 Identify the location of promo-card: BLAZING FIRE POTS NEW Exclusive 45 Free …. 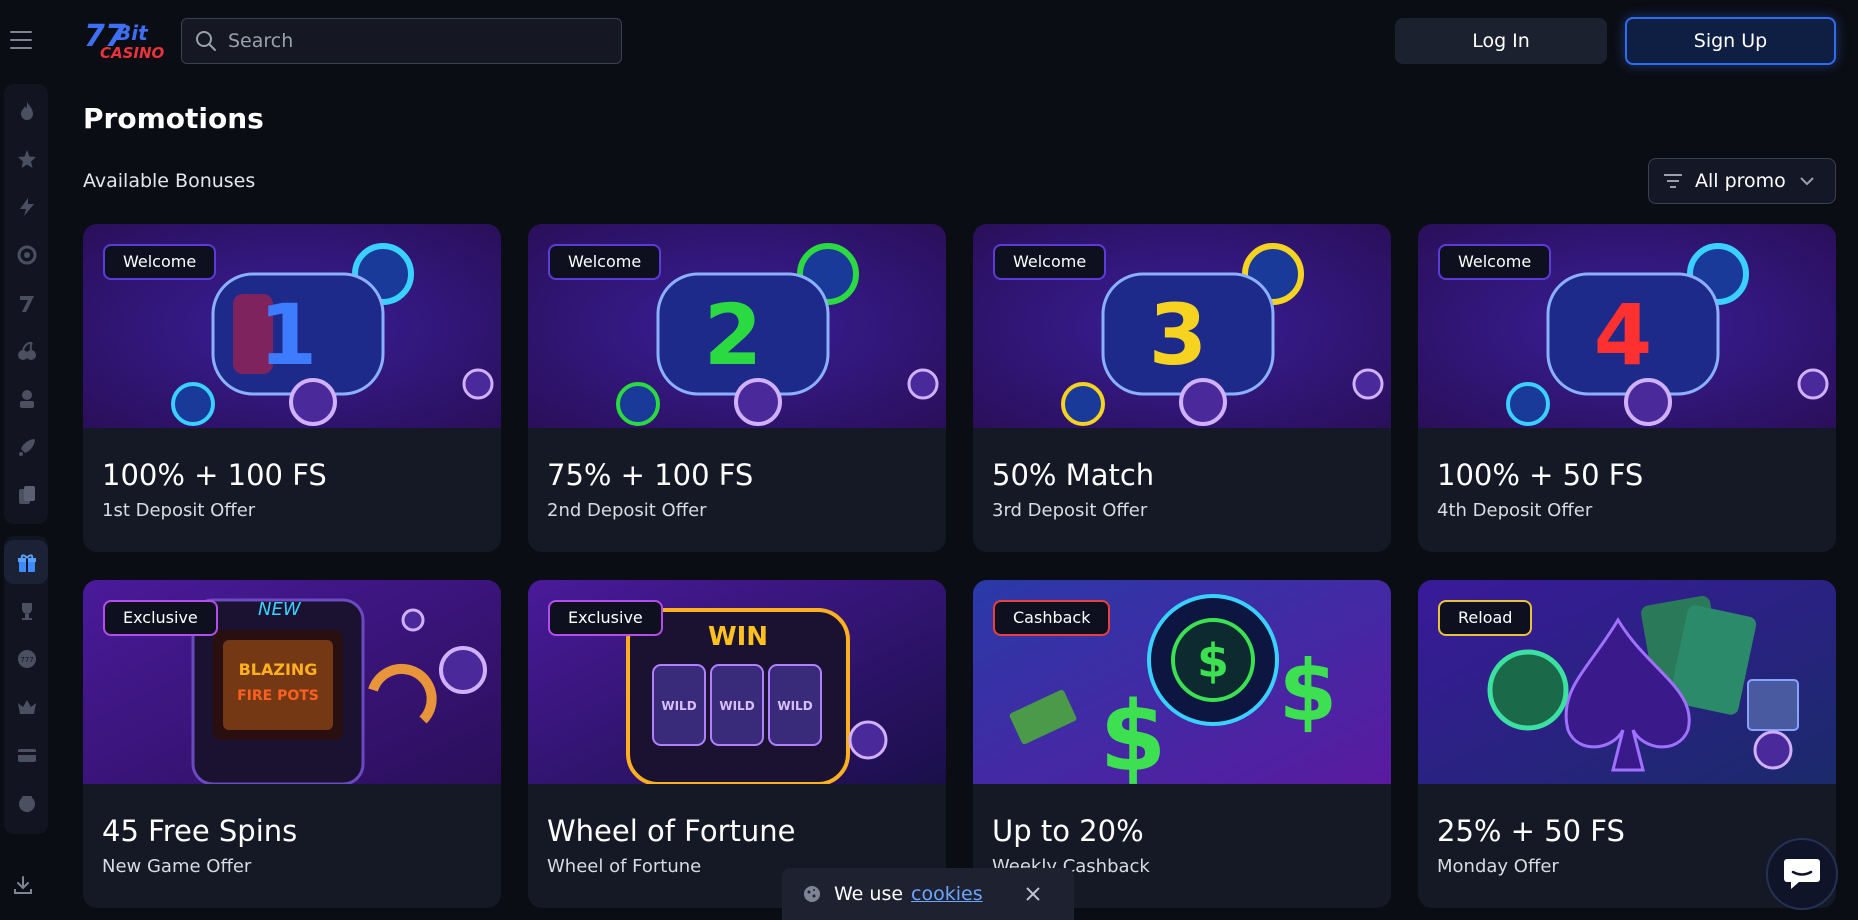
(292, 744).